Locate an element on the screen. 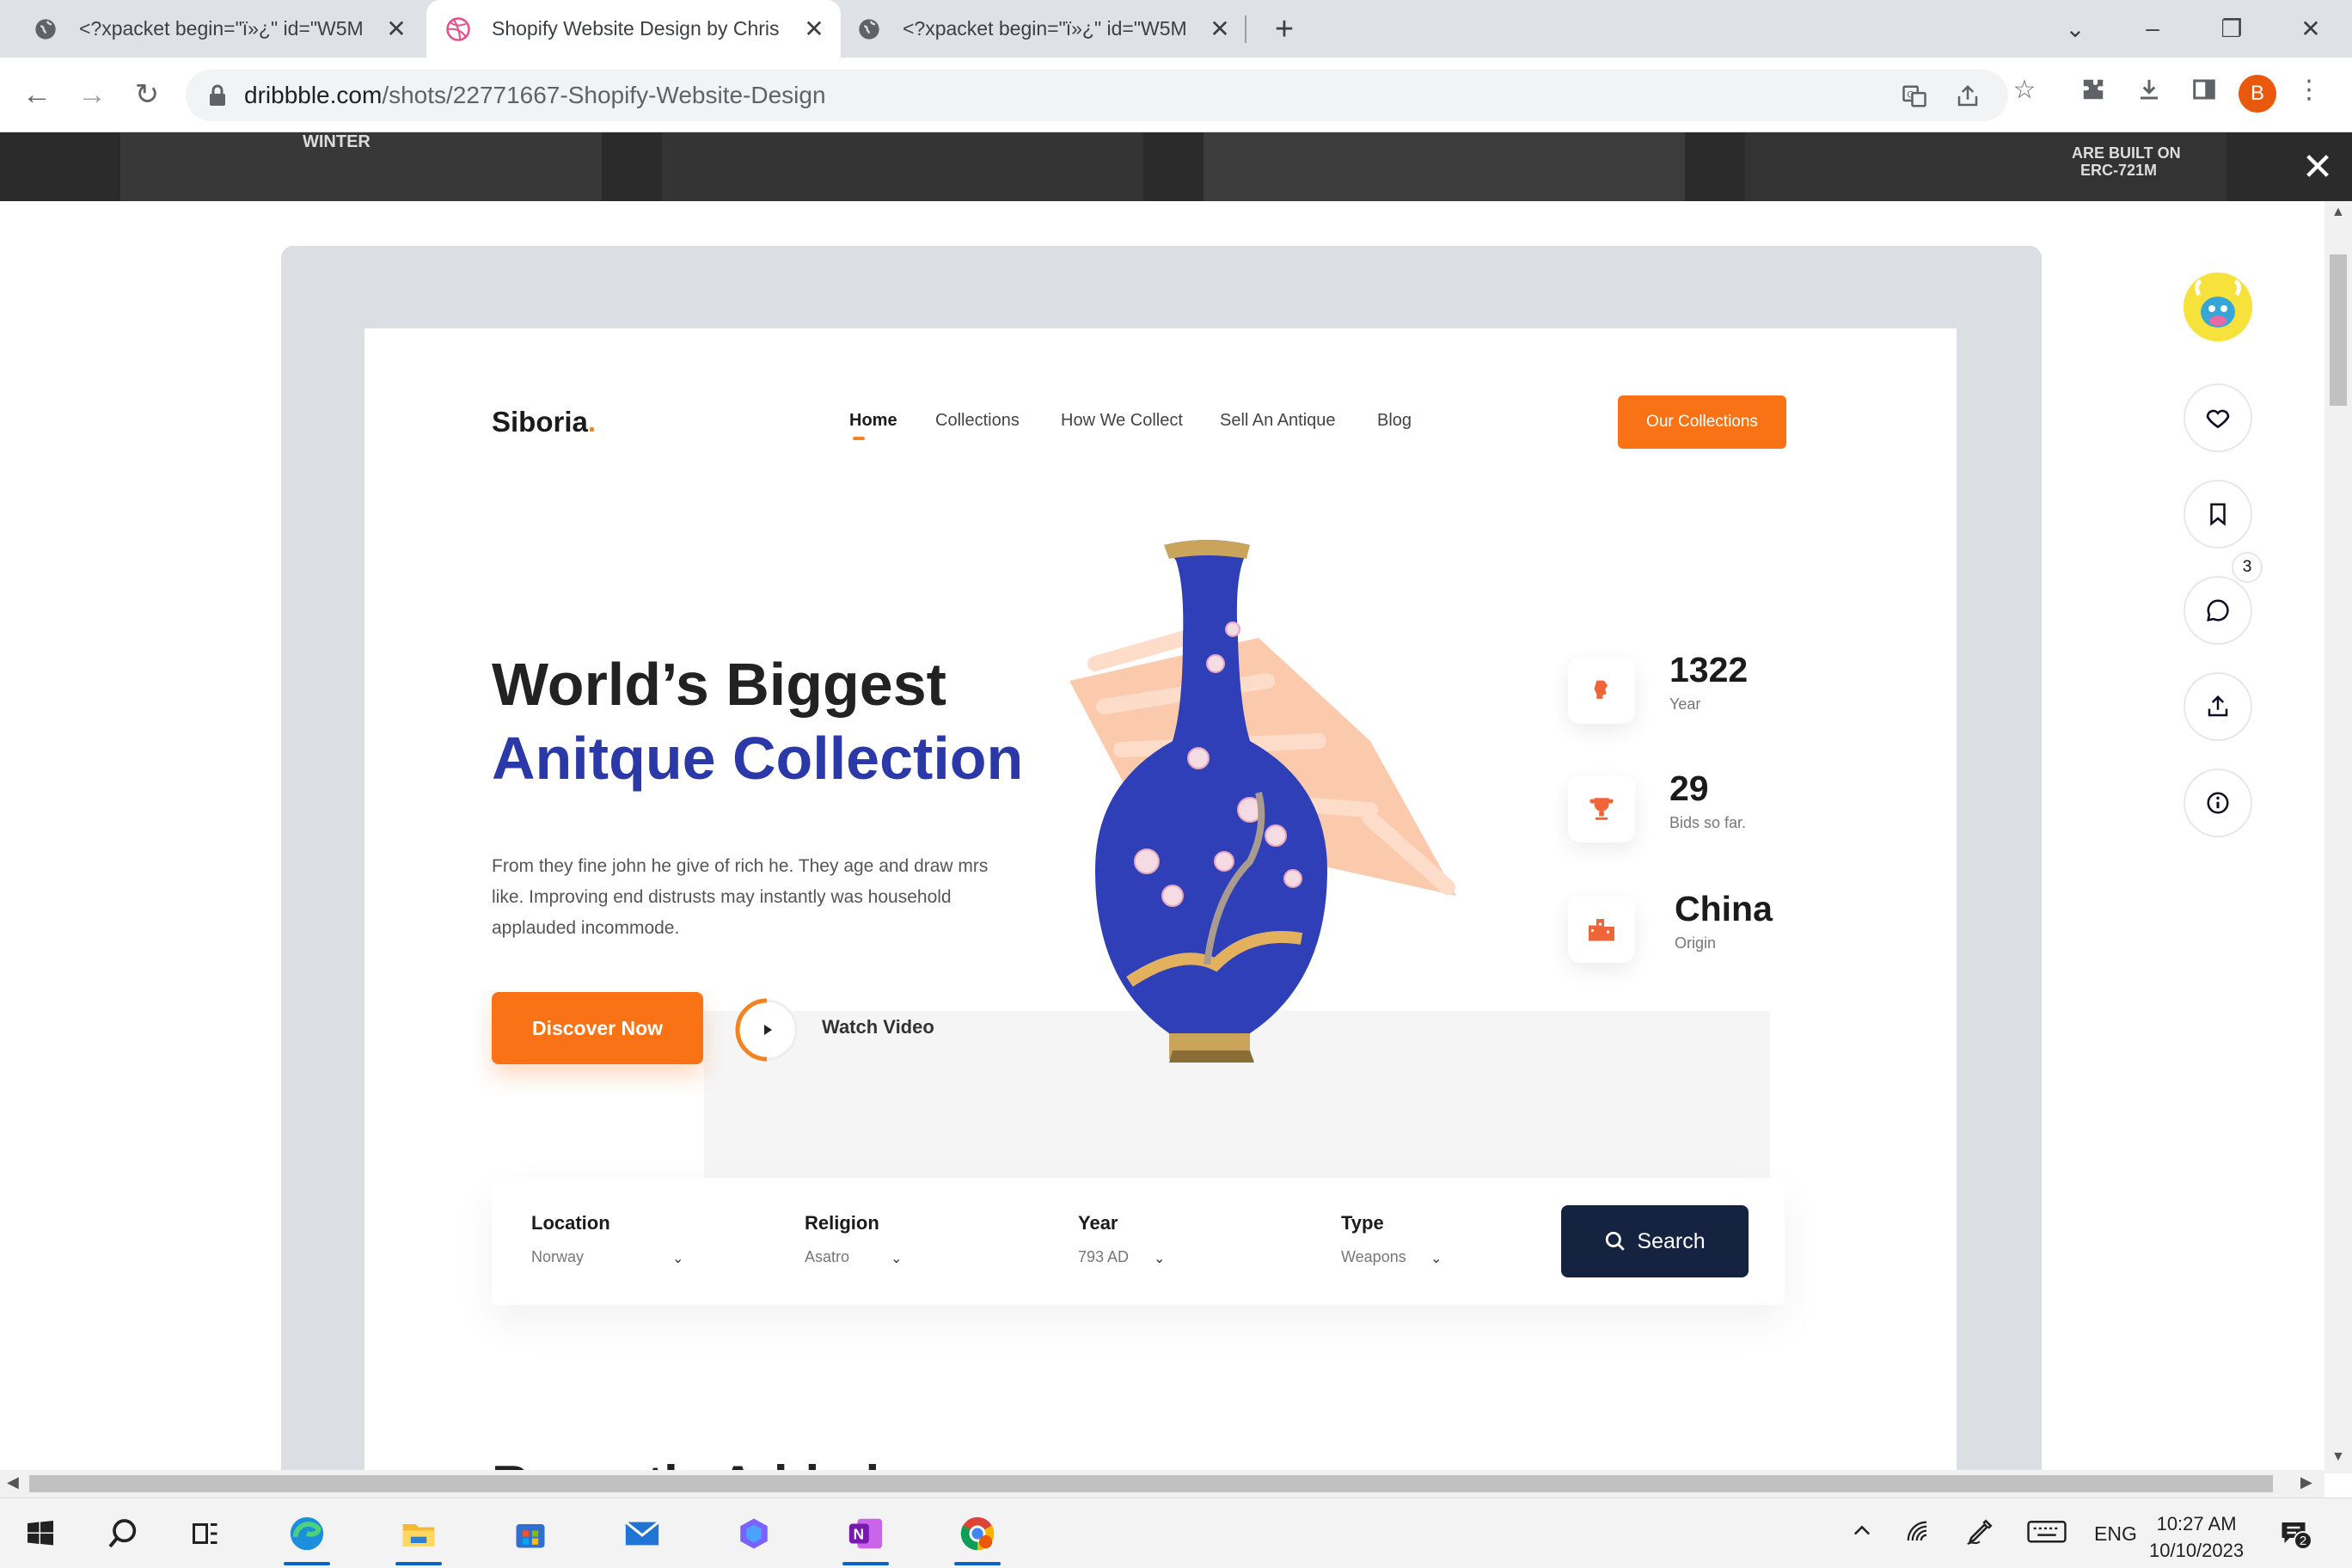 The width and height of the screenshot is (2352, 1568). scroll-down-arrow-icon: ▼ is located at coordinates (2338, 1457).